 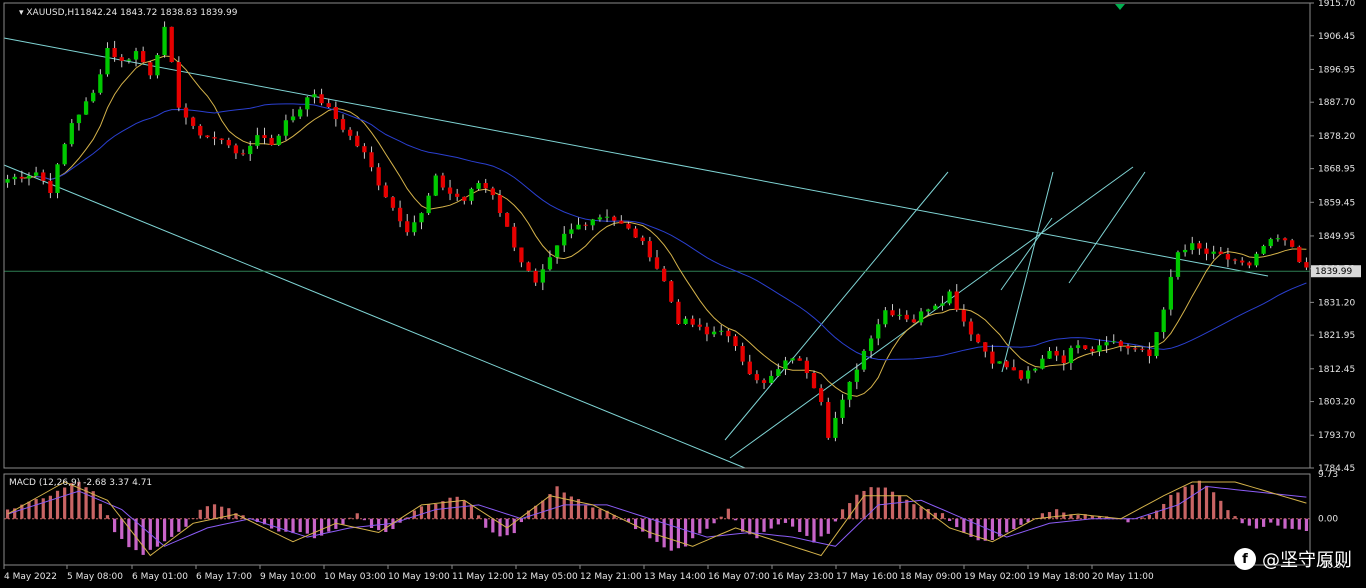 I want to click on y-tick-label: 1859.45, so click(x=1336, y=203).